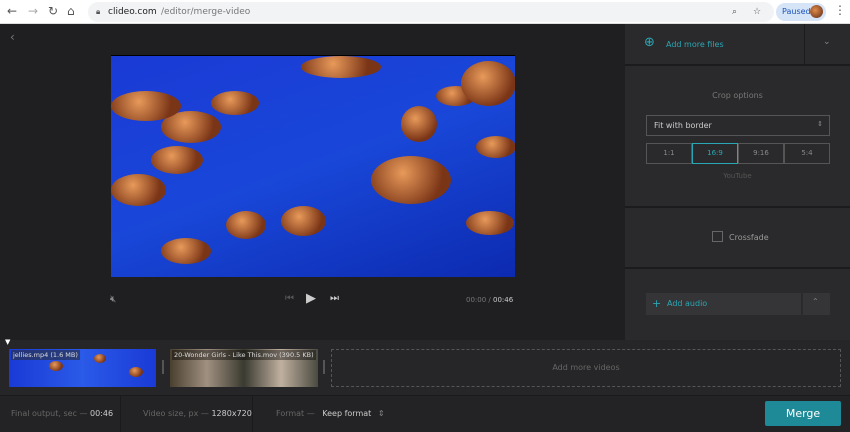 This screenshot has height=432, width=850. What do you see at coordinates (734, 12) in the screenshot?
I see `zoom-icon: ⌕` at bounding box center [734, 12].